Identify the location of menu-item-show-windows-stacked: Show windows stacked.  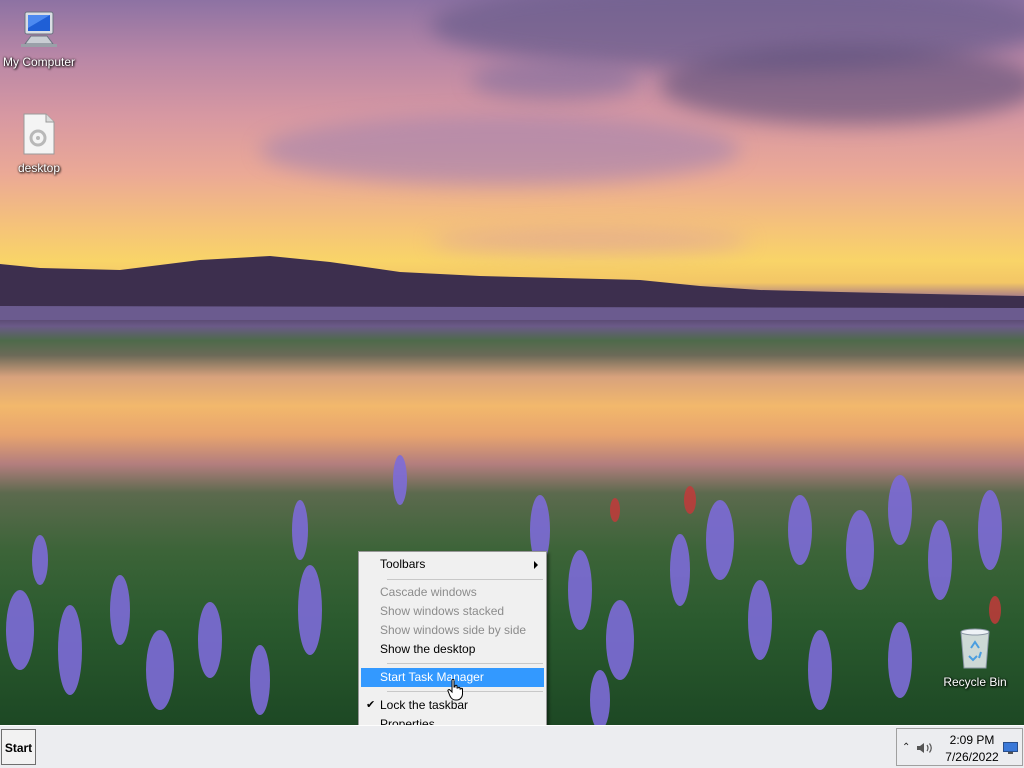
(452, 611).